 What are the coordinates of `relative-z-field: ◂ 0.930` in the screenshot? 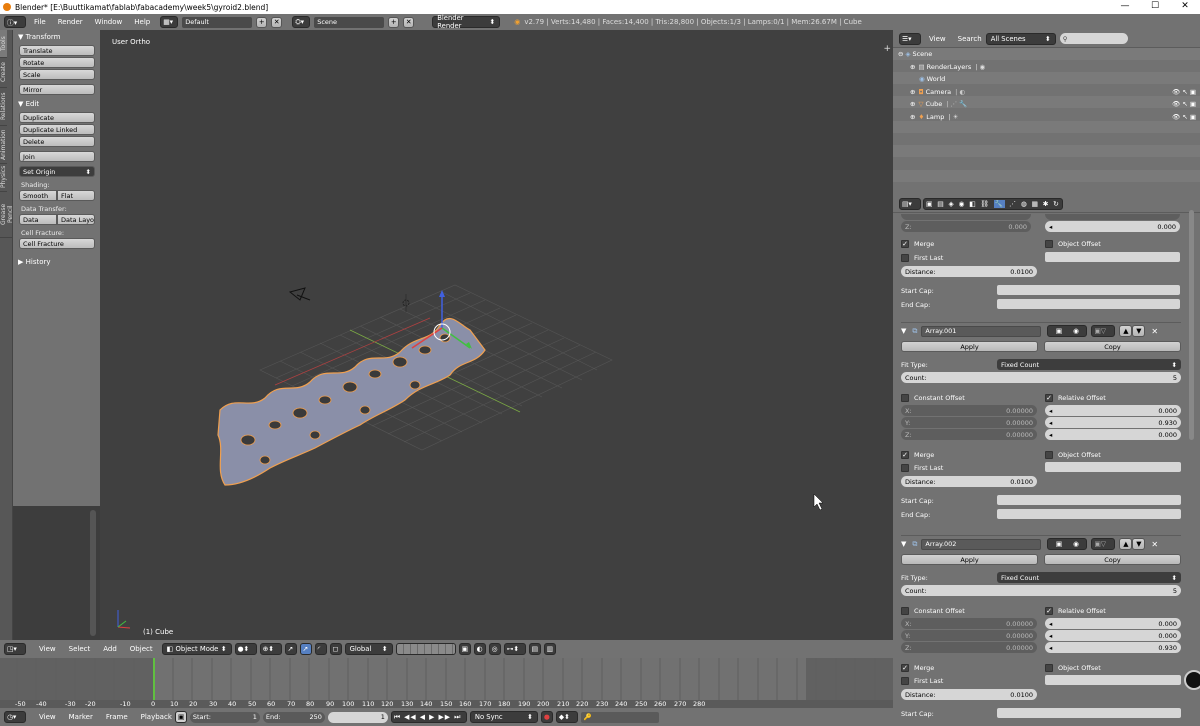 It's located at (1113, 647).